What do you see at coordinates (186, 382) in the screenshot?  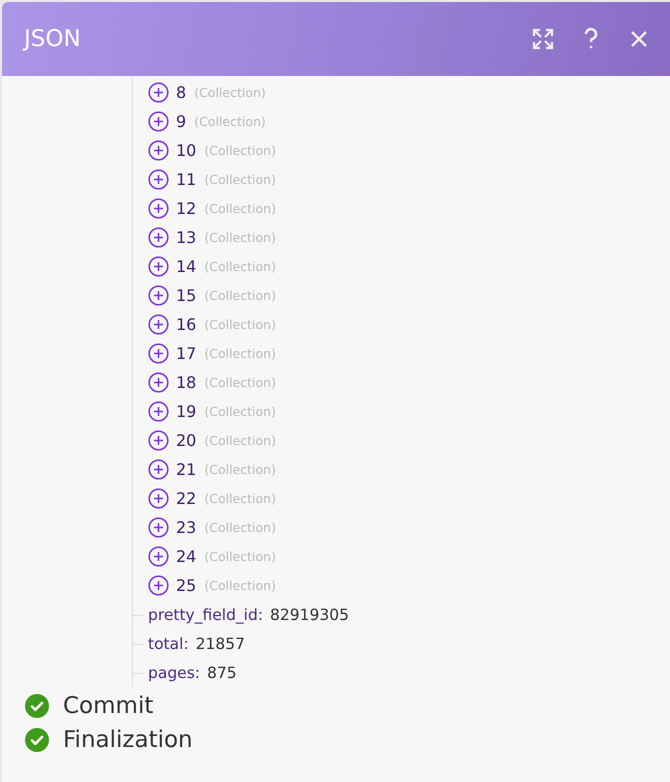 I see `node-key: 18` at bounding box center [186, 382].